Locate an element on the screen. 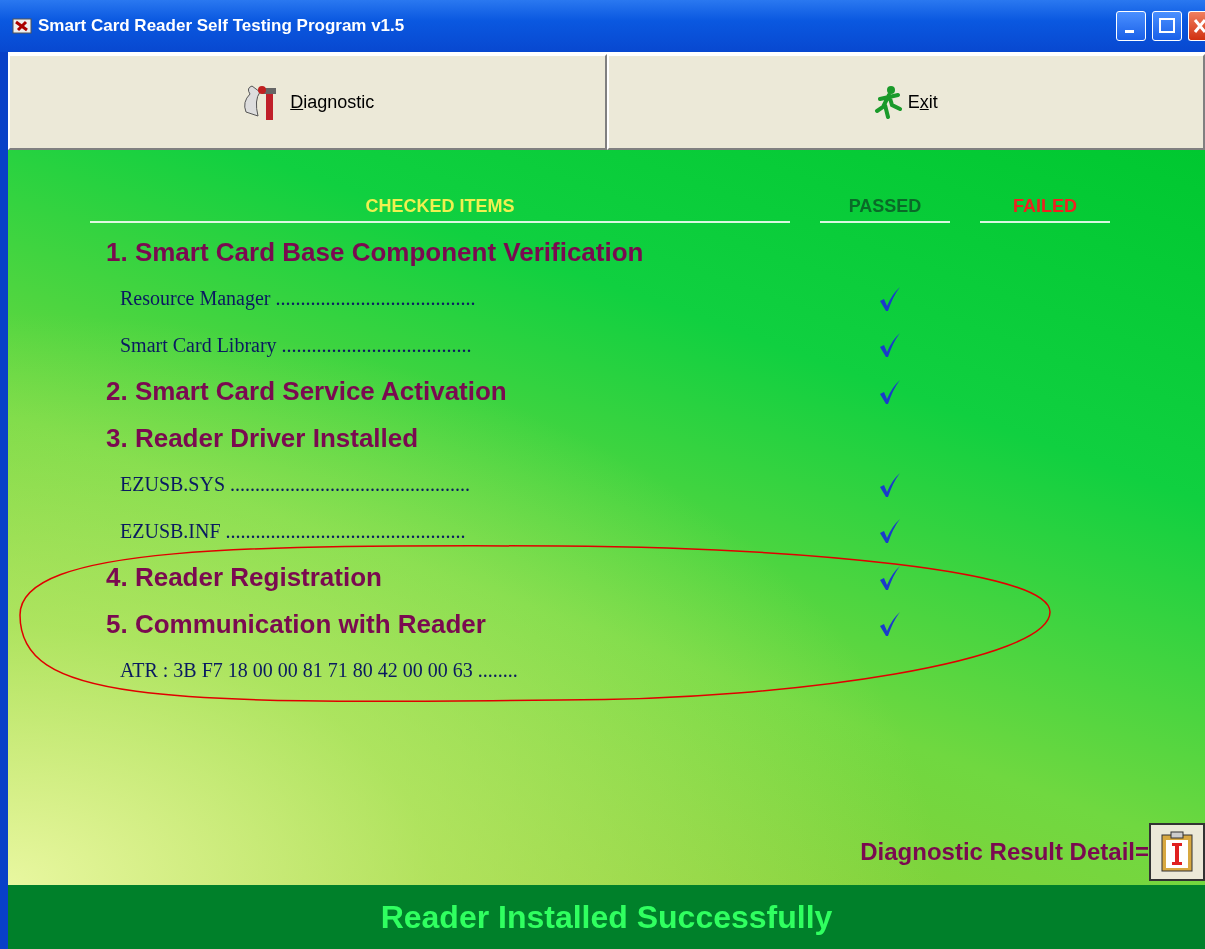 Image resolution: width=1205 pixels, height=949 pixels. close-button is located at coordinates (1196, 26).